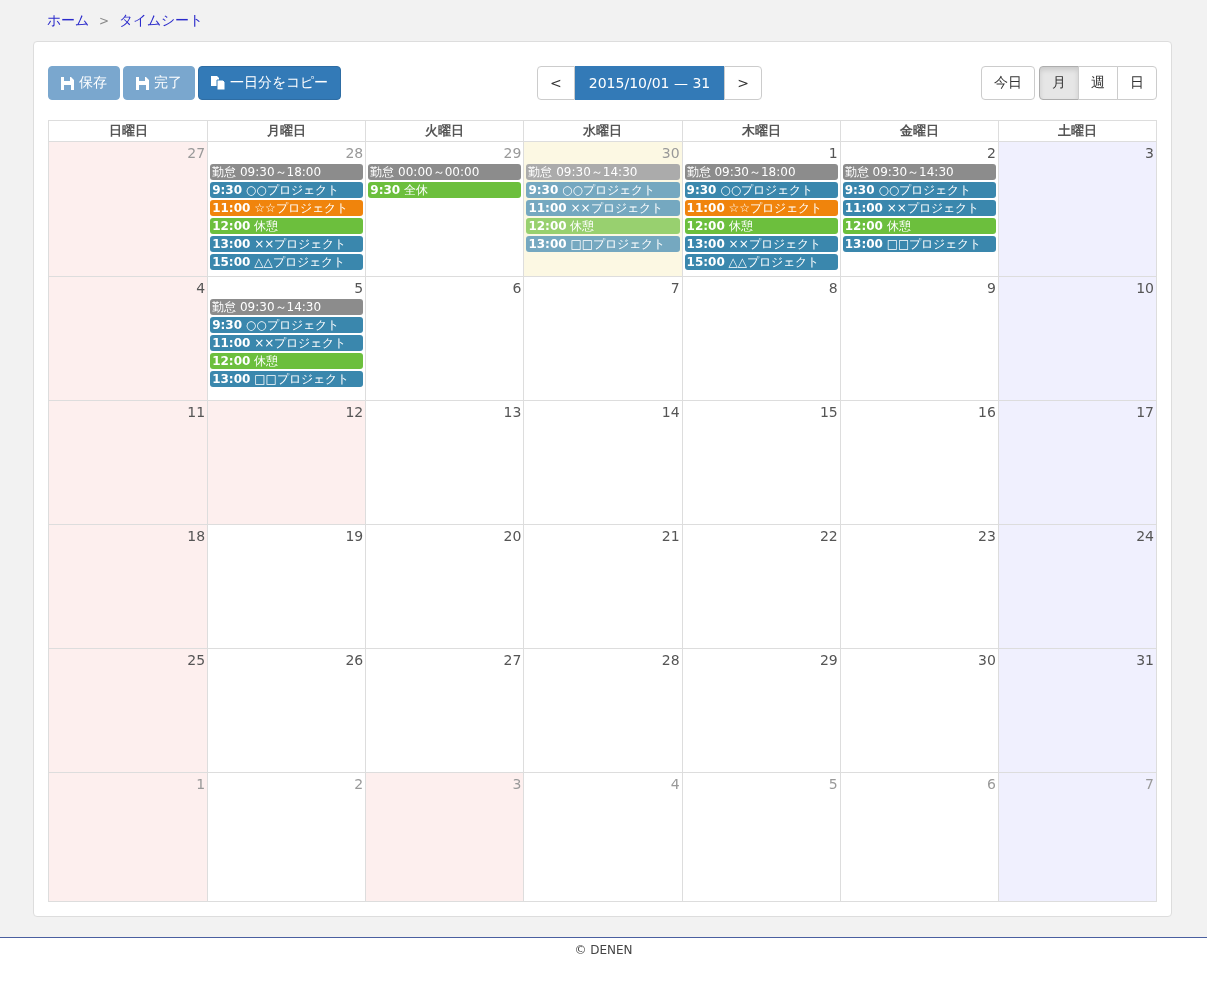 This screenshot has width=1207, height=999. I want to click on day-cell: 31, so click(1076, 711).